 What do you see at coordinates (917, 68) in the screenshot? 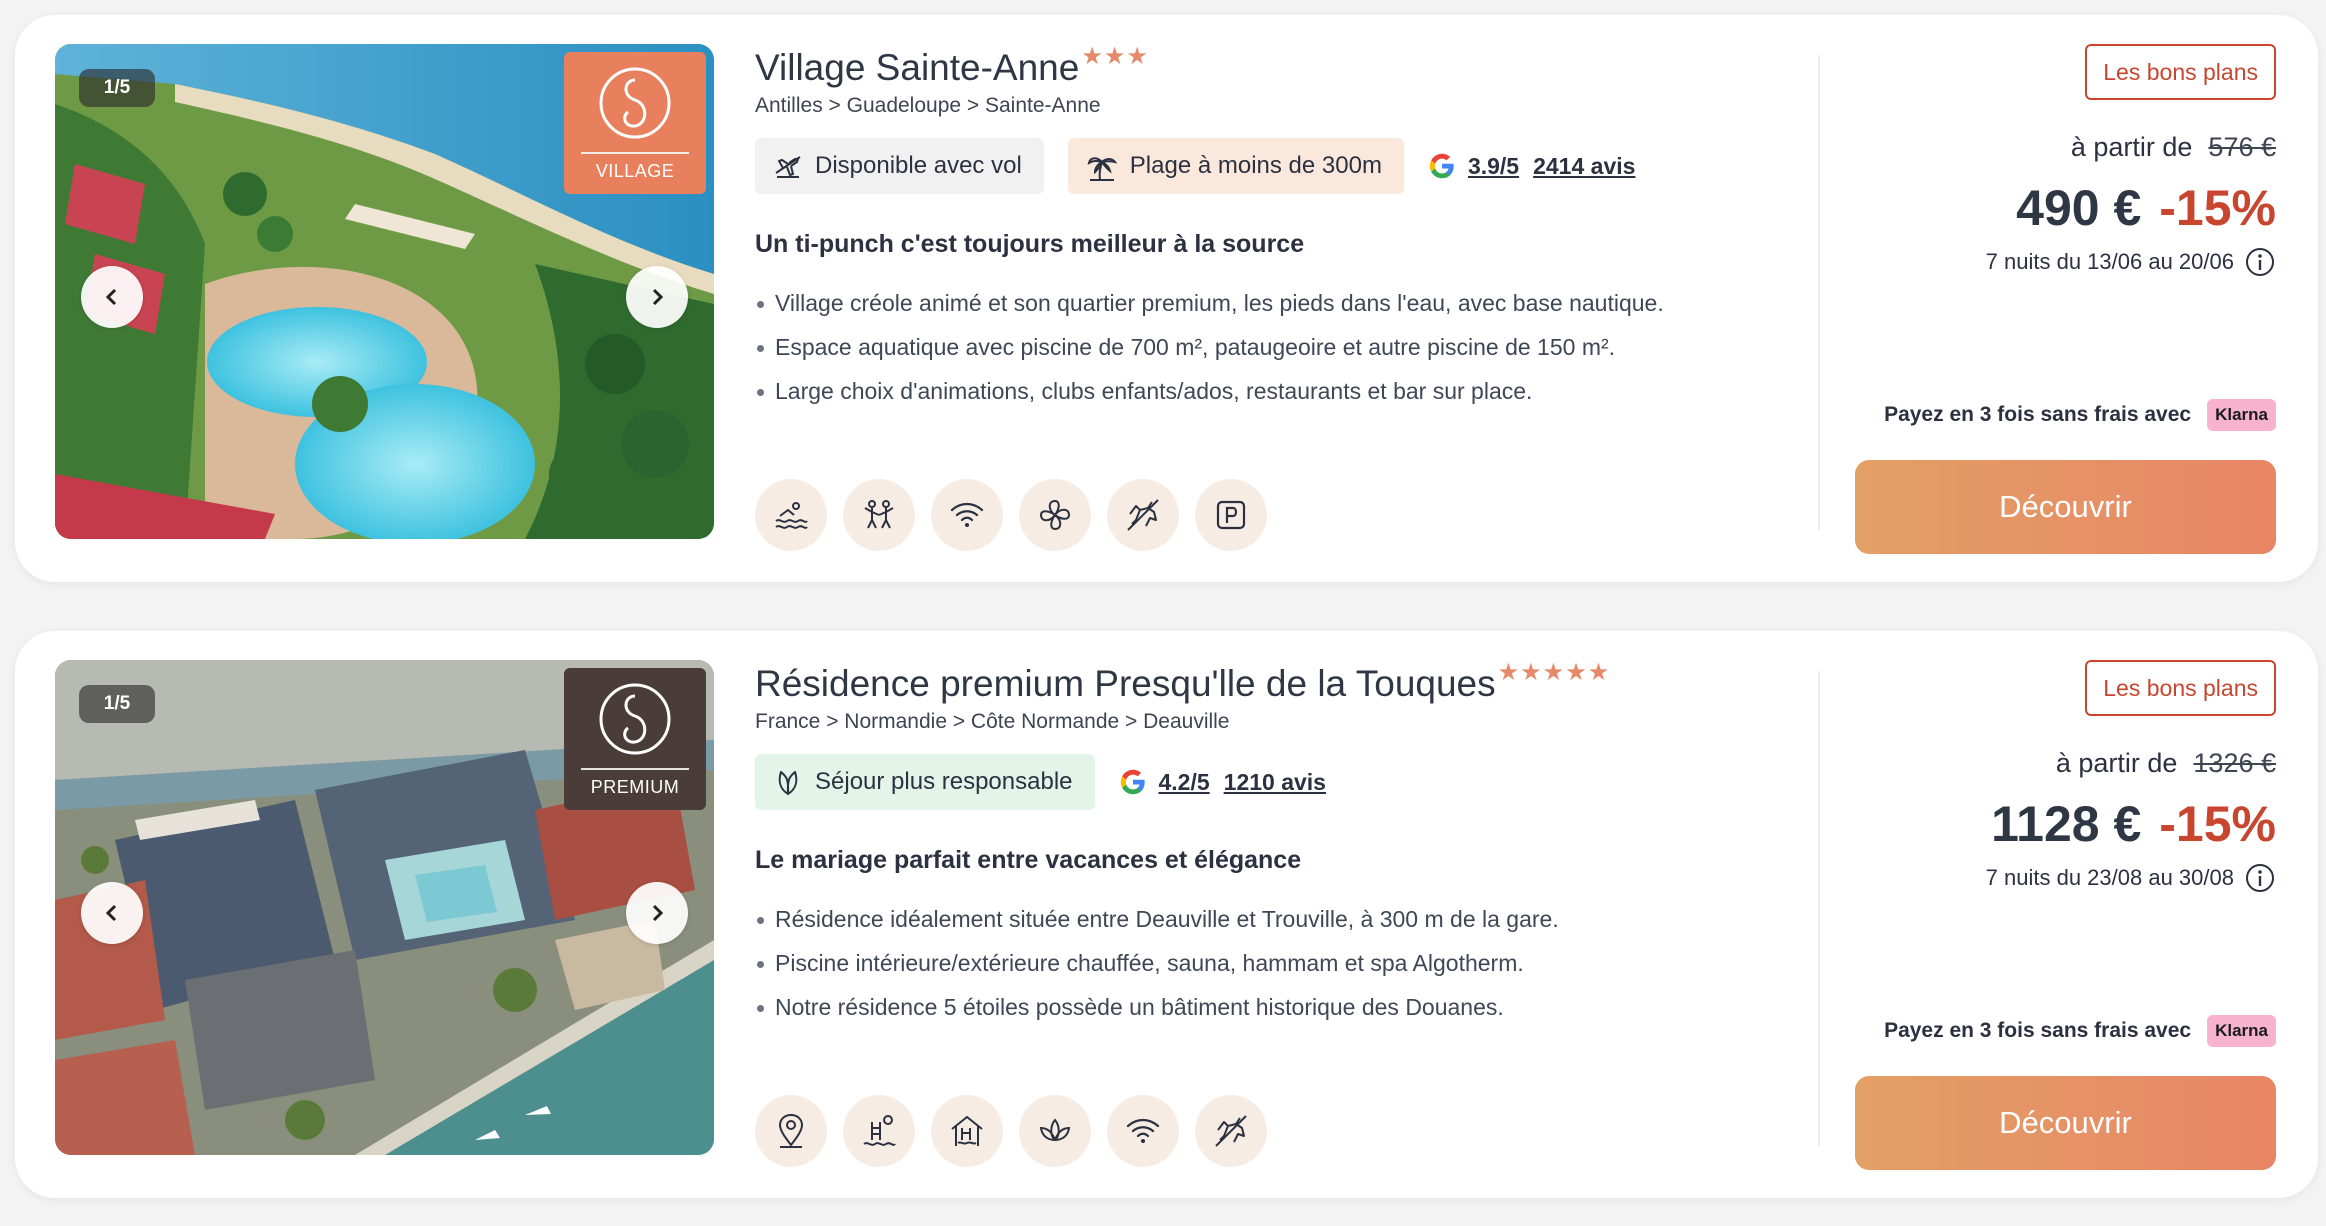
I see `listing-title: Village Sainte-Anne` at bounding box center [917, 68].